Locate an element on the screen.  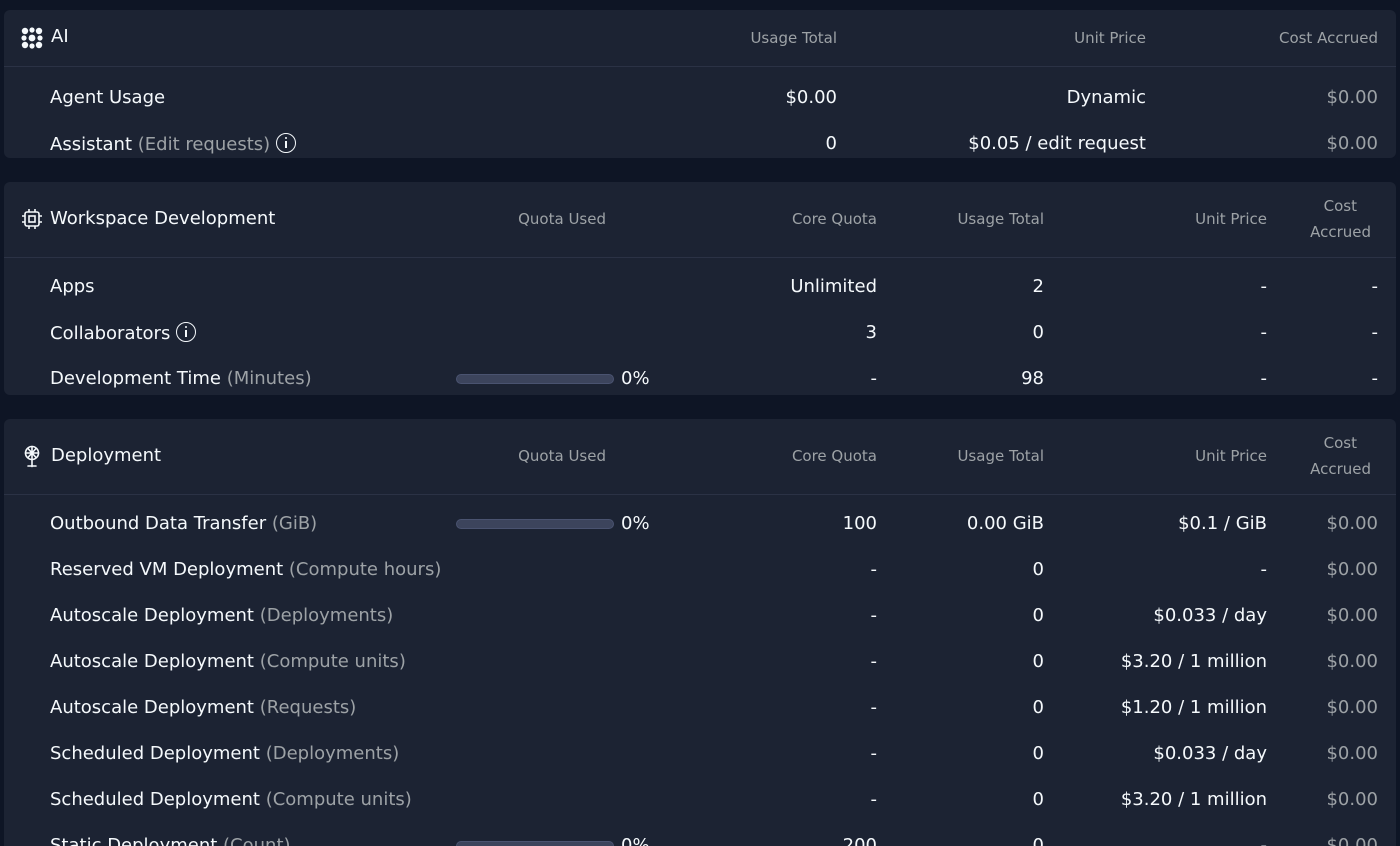
row-name: Static Deployment (Count) is located at coordinates (170, 840).